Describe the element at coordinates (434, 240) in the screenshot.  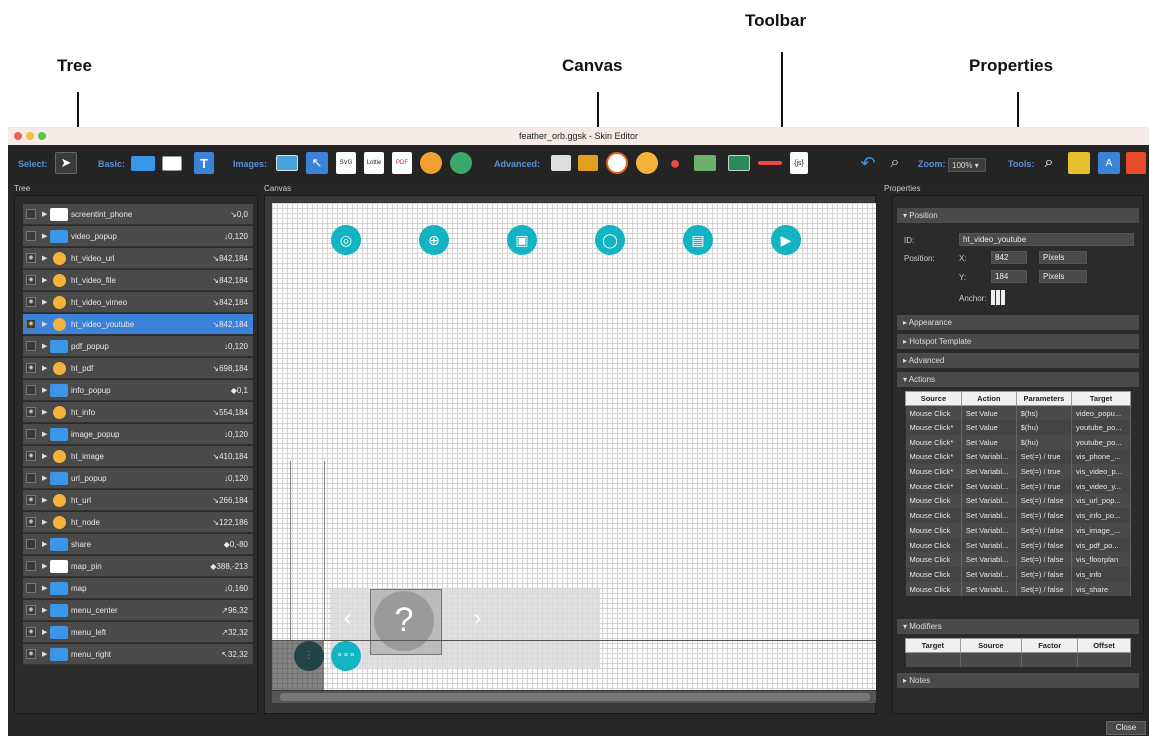
I see `hotspot-url-icon: ⊕` at that location.